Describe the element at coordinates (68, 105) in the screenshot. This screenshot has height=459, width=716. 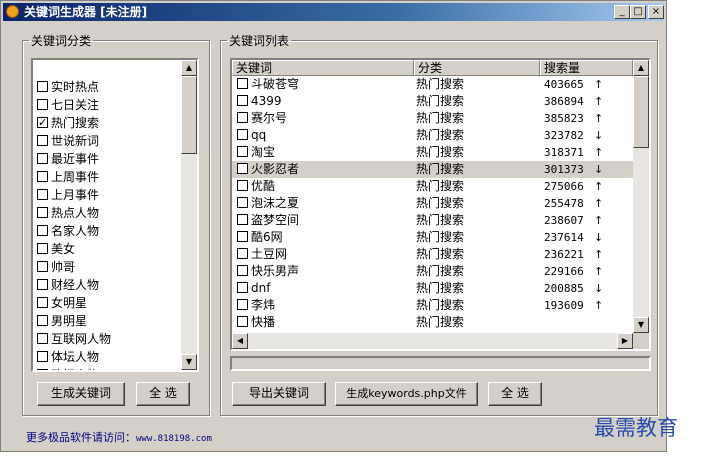
I see `category-item: 七日关注` at that location.